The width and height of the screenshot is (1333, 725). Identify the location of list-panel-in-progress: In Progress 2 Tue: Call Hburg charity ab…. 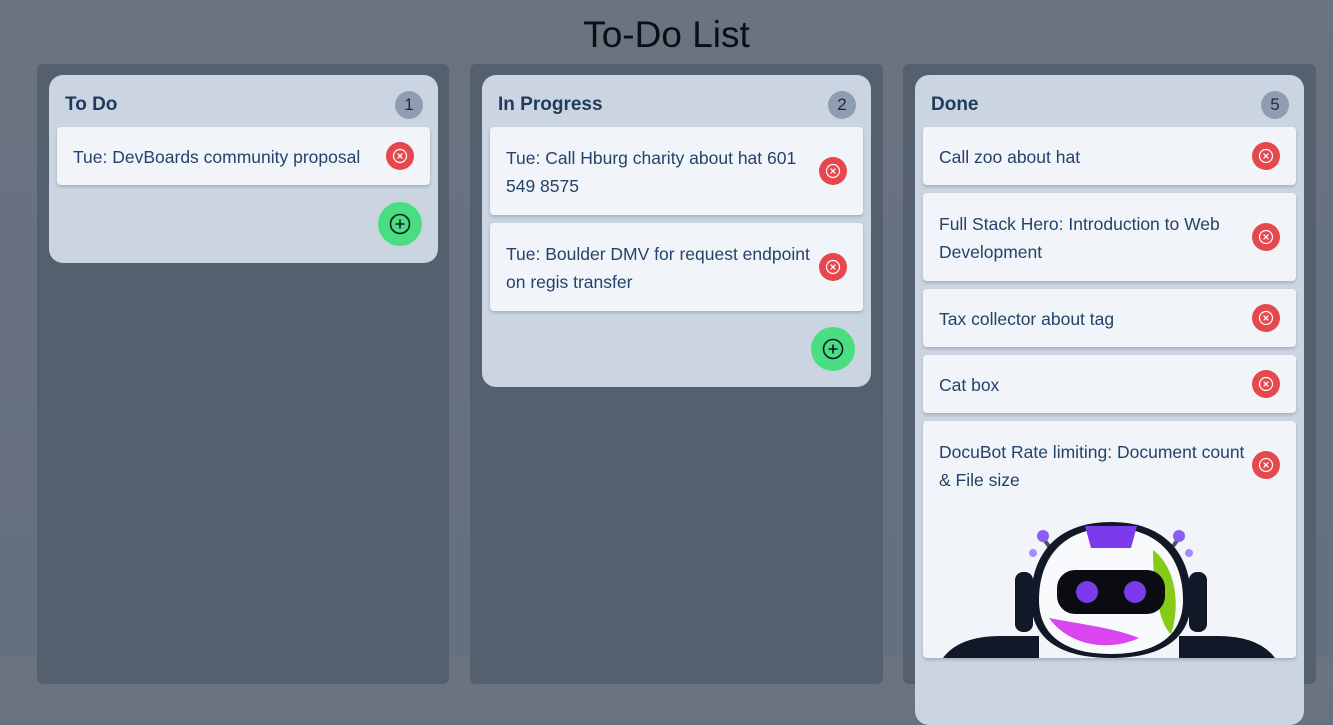
(676, 231).